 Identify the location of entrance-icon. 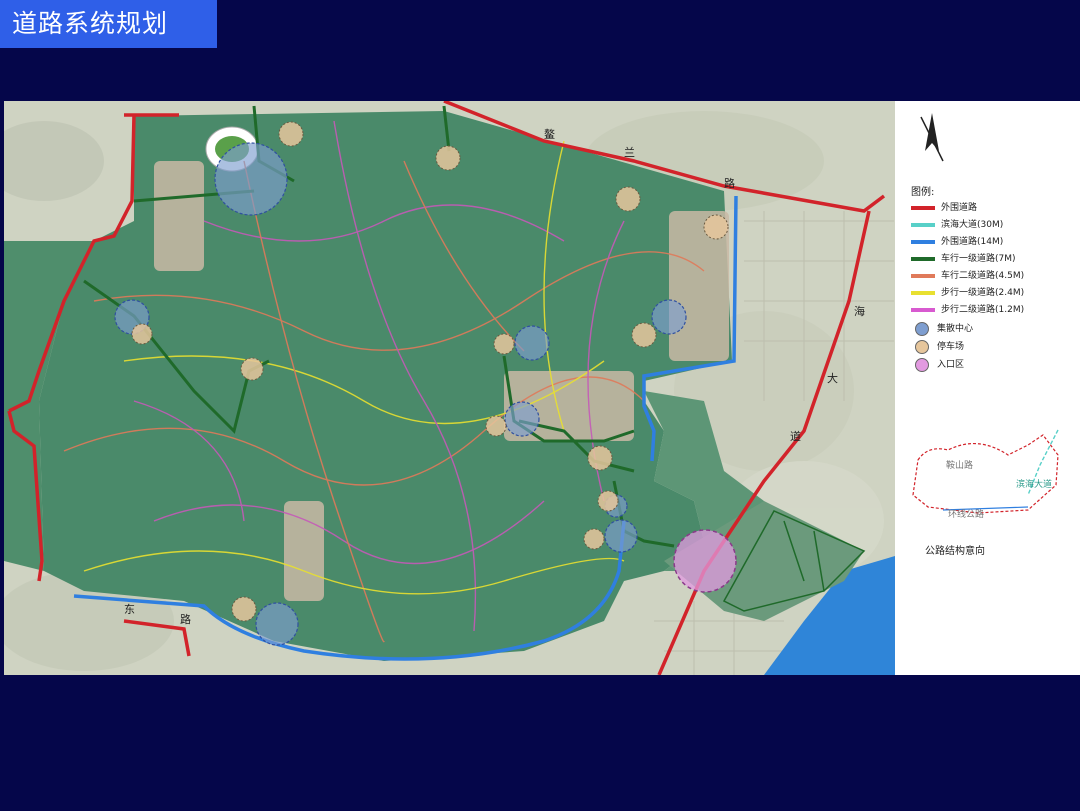
(922, 364).